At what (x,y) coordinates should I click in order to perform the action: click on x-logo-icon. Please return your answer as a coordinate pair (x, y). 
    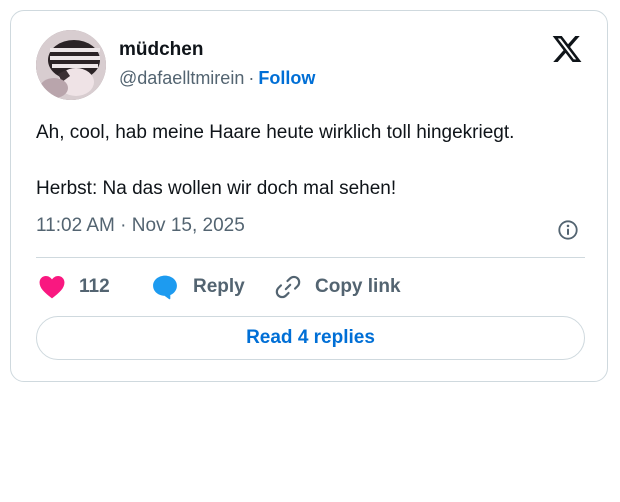
    Looking at the image, I should click on (567, 49).